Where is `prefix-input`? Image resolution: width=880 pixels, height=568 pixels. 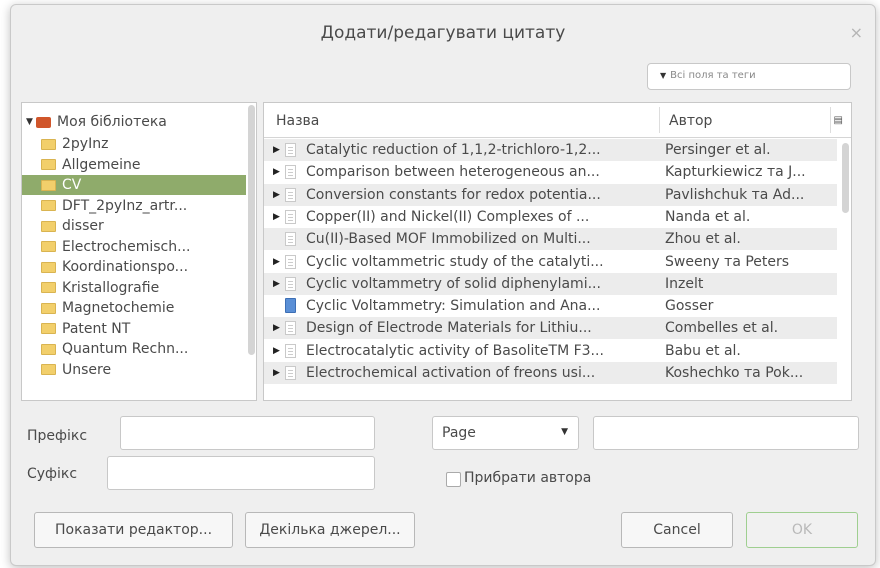
prefix-input is located at coordinates (247, 433).